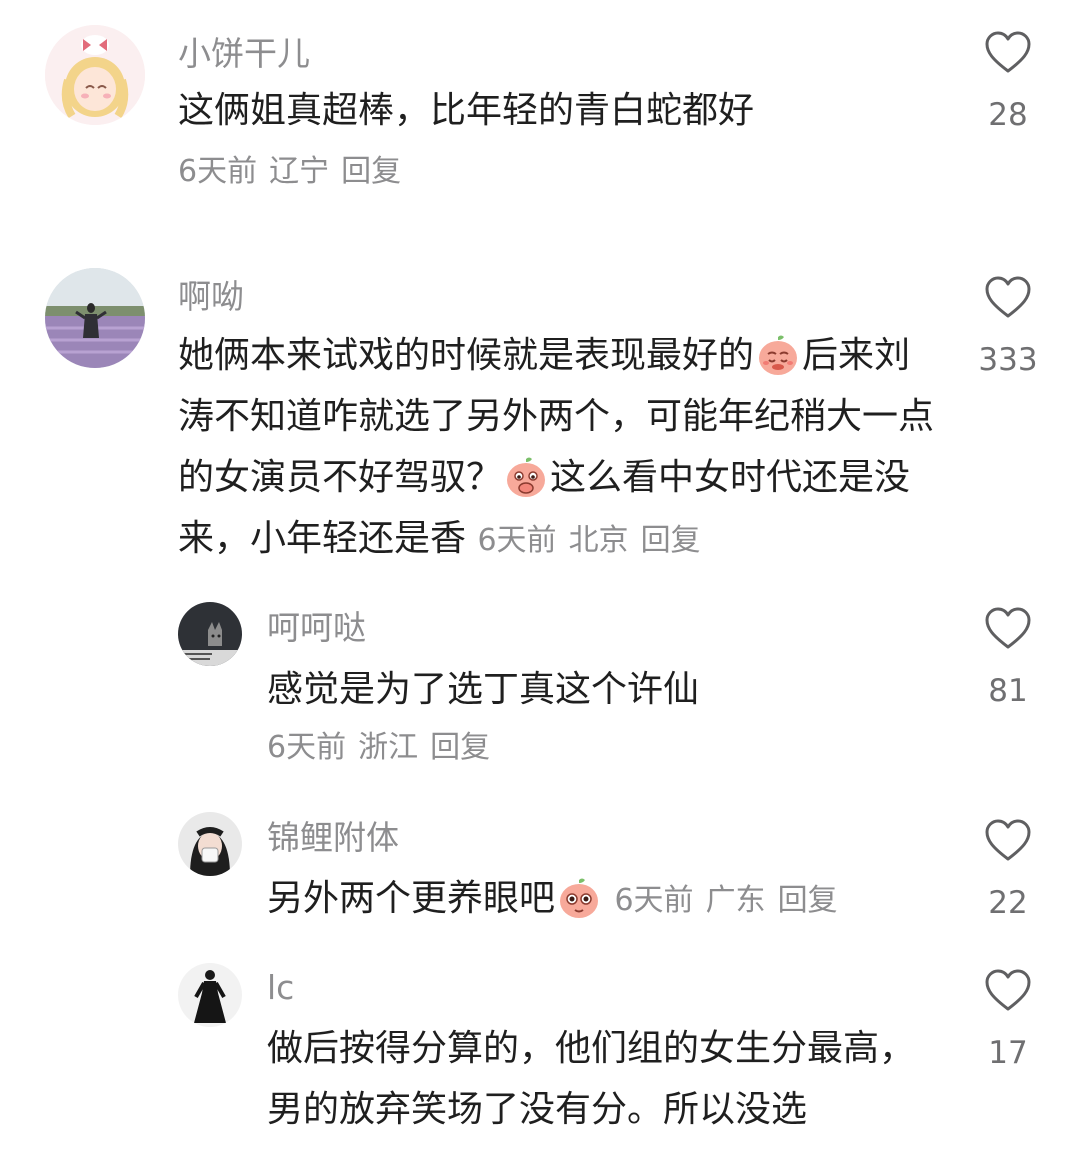 This screenshot has height=1160, width=1080. Describe the element at coordinates (483, 689) in the screenshot. I see `comment-text-part: 感觉是为了选丁真这个许仙` at that location.